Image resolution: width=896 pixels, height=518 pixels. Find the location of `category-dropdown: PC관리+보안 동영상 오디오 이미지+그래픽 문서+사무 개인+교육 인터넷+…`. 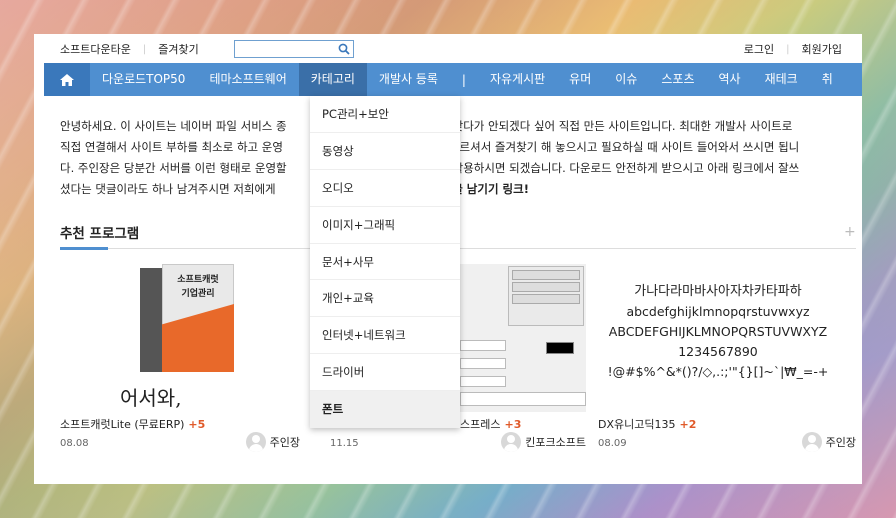

category-dropdown: PC관리+보안 동영상 오디오 이미지+그래픽 문서+사무 개인+교육 인터넷+… is located at coordinates (385, 262).